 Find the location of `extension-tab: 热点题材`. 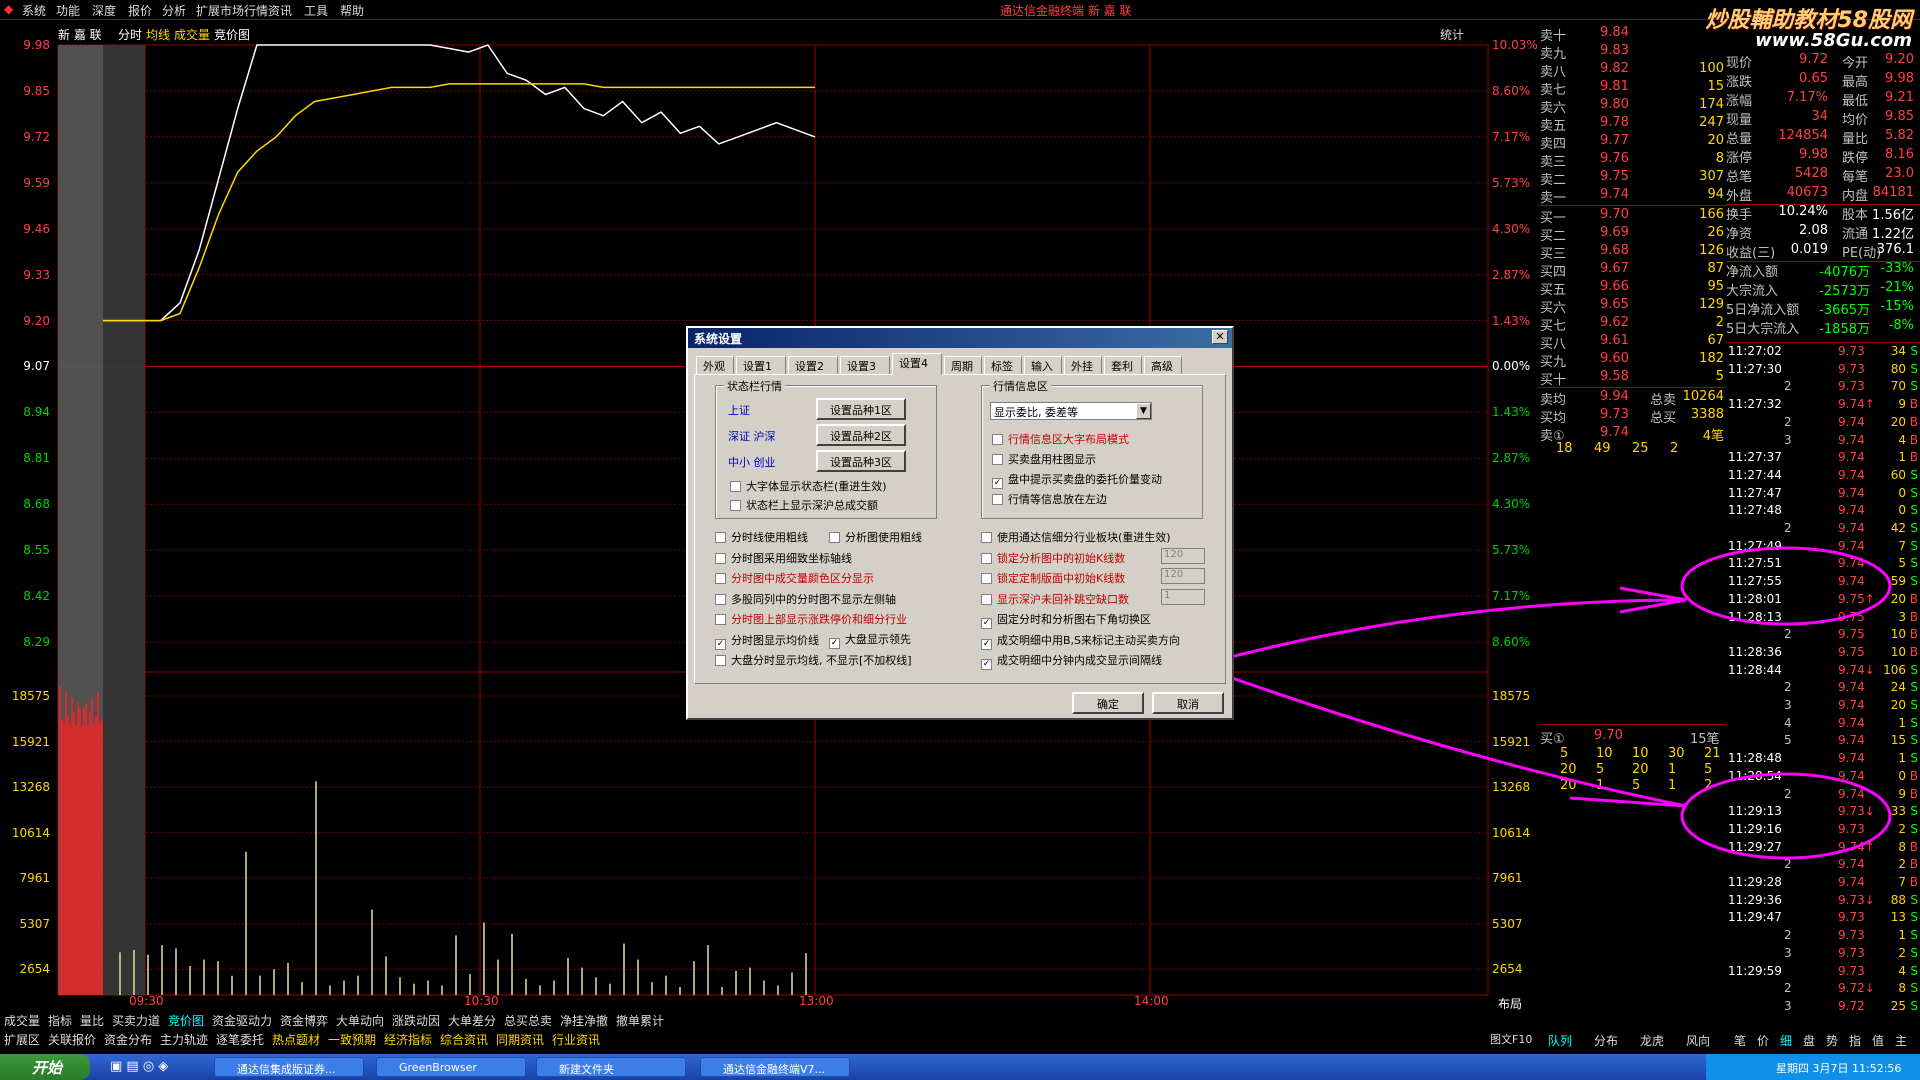

extension-tab: 热点题材 is located at coordinates (296, 1039).